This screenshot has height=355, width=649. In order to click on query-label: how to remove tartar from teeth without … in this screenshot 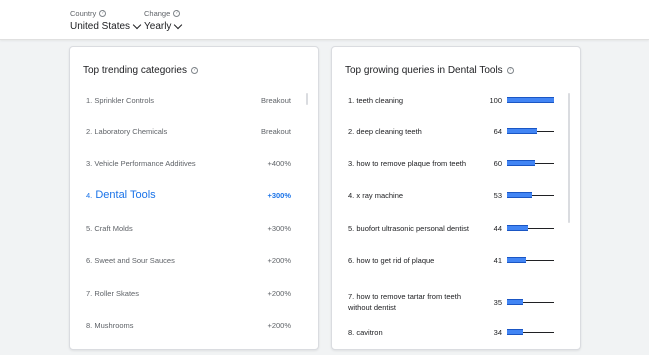, I will do `click(404, 302)`.